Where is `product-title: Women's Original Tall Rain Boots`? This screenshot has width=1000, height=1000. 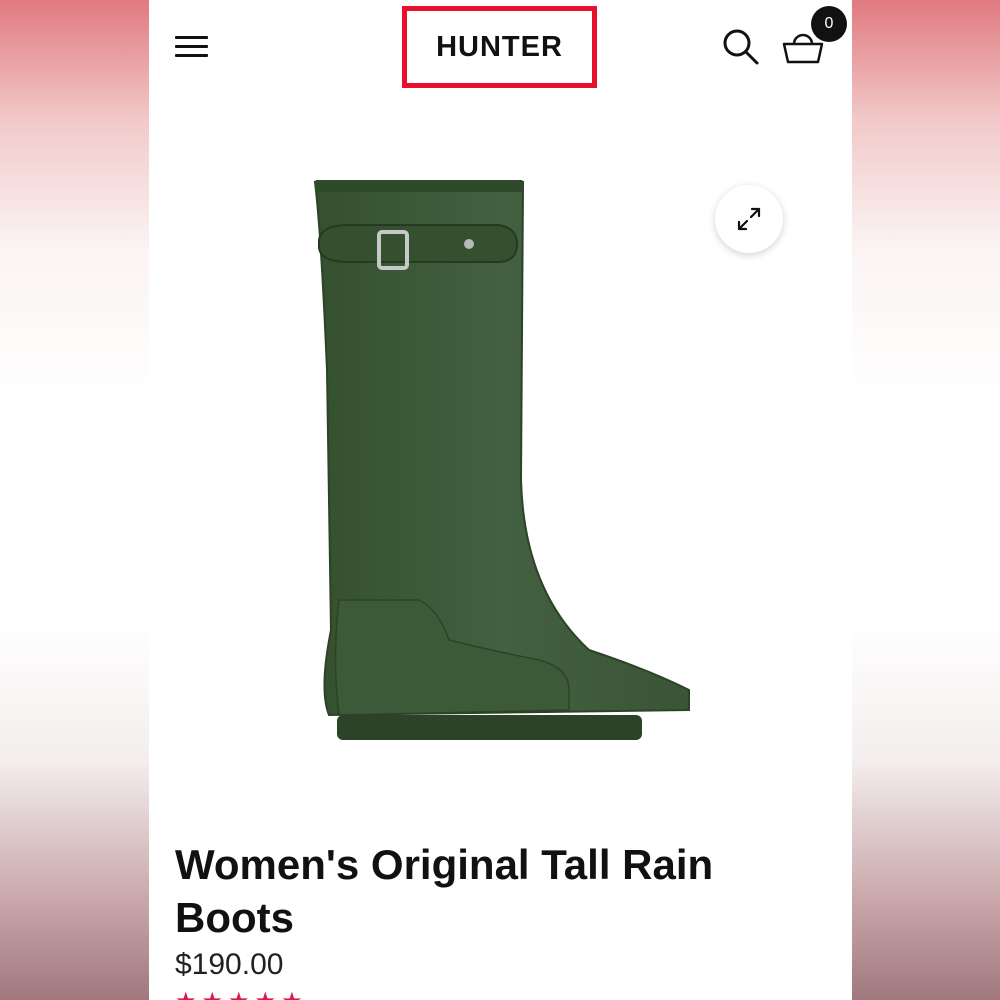 product-title: Women's Original Tall Rain Boots is located at coordinates (444, 891).